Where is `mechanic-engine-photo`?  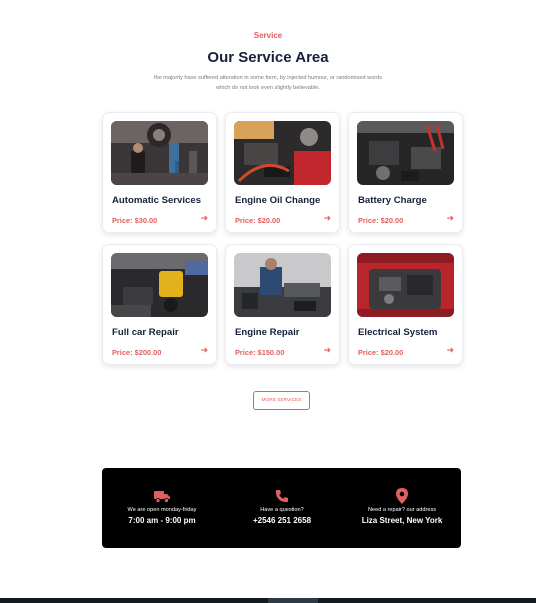
mechanic-engine-photo is located at coordinates (282, 285).